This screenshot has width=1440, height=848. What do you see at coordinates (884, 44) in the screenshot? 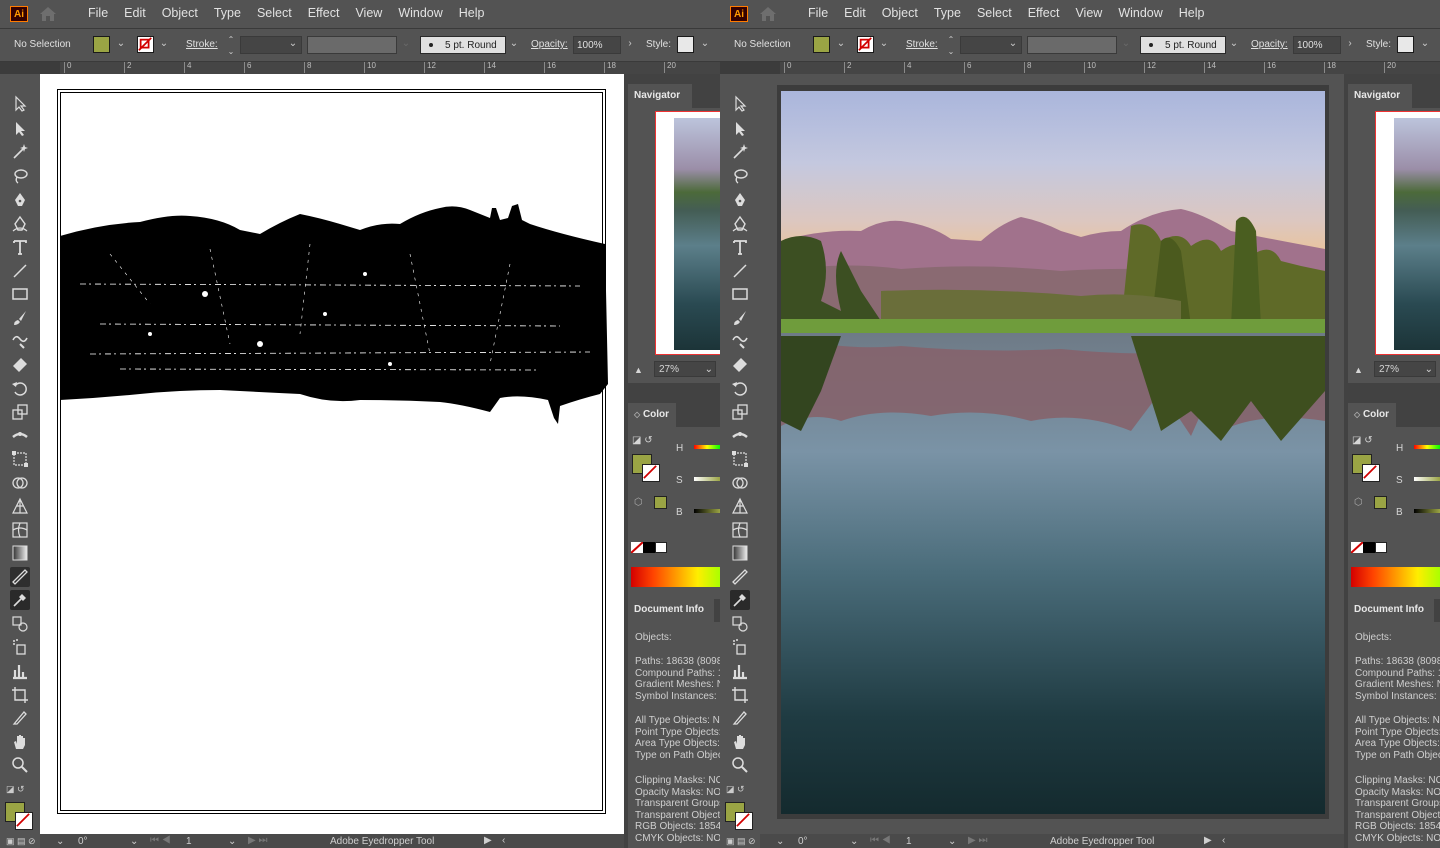
I see `stroke-dropdown-icon: ⌄` at bounding box center [884, 44].